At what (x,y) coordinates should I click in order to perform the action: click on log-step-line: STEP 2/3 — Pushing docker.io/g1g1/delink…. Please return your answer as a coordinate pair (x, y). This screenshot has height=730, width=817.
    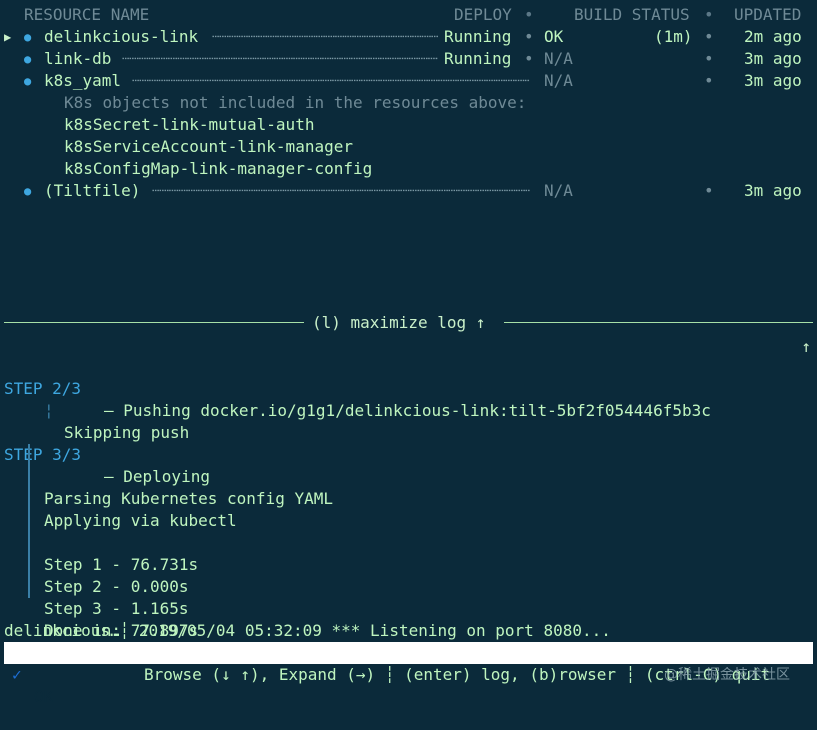
    Looking at the image, I should click on (408, 388).